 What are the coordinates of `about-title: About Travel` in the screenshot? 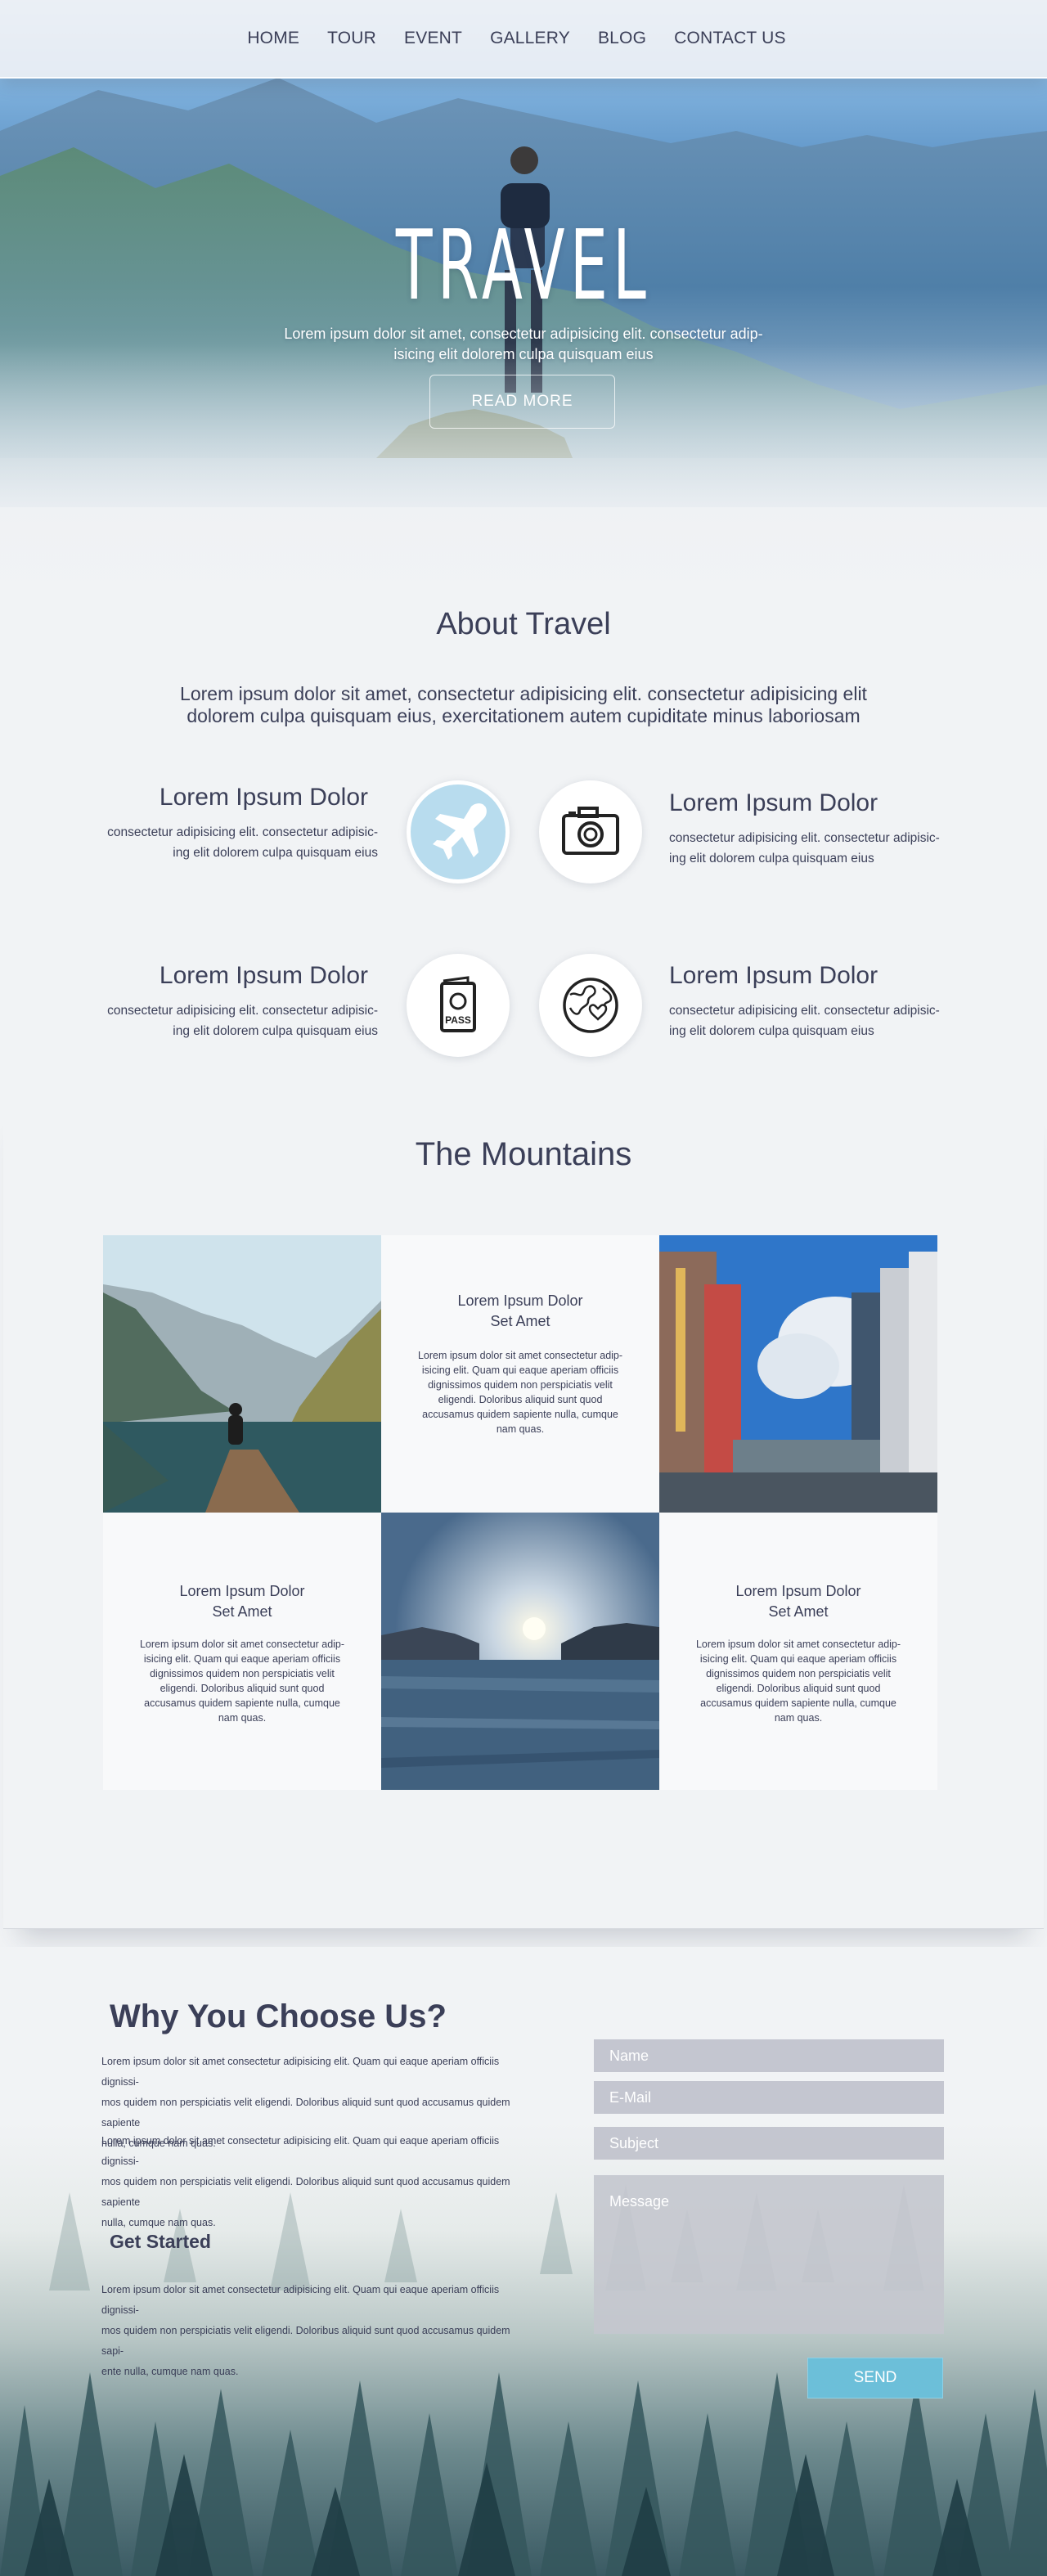 It's located at (523, 624).